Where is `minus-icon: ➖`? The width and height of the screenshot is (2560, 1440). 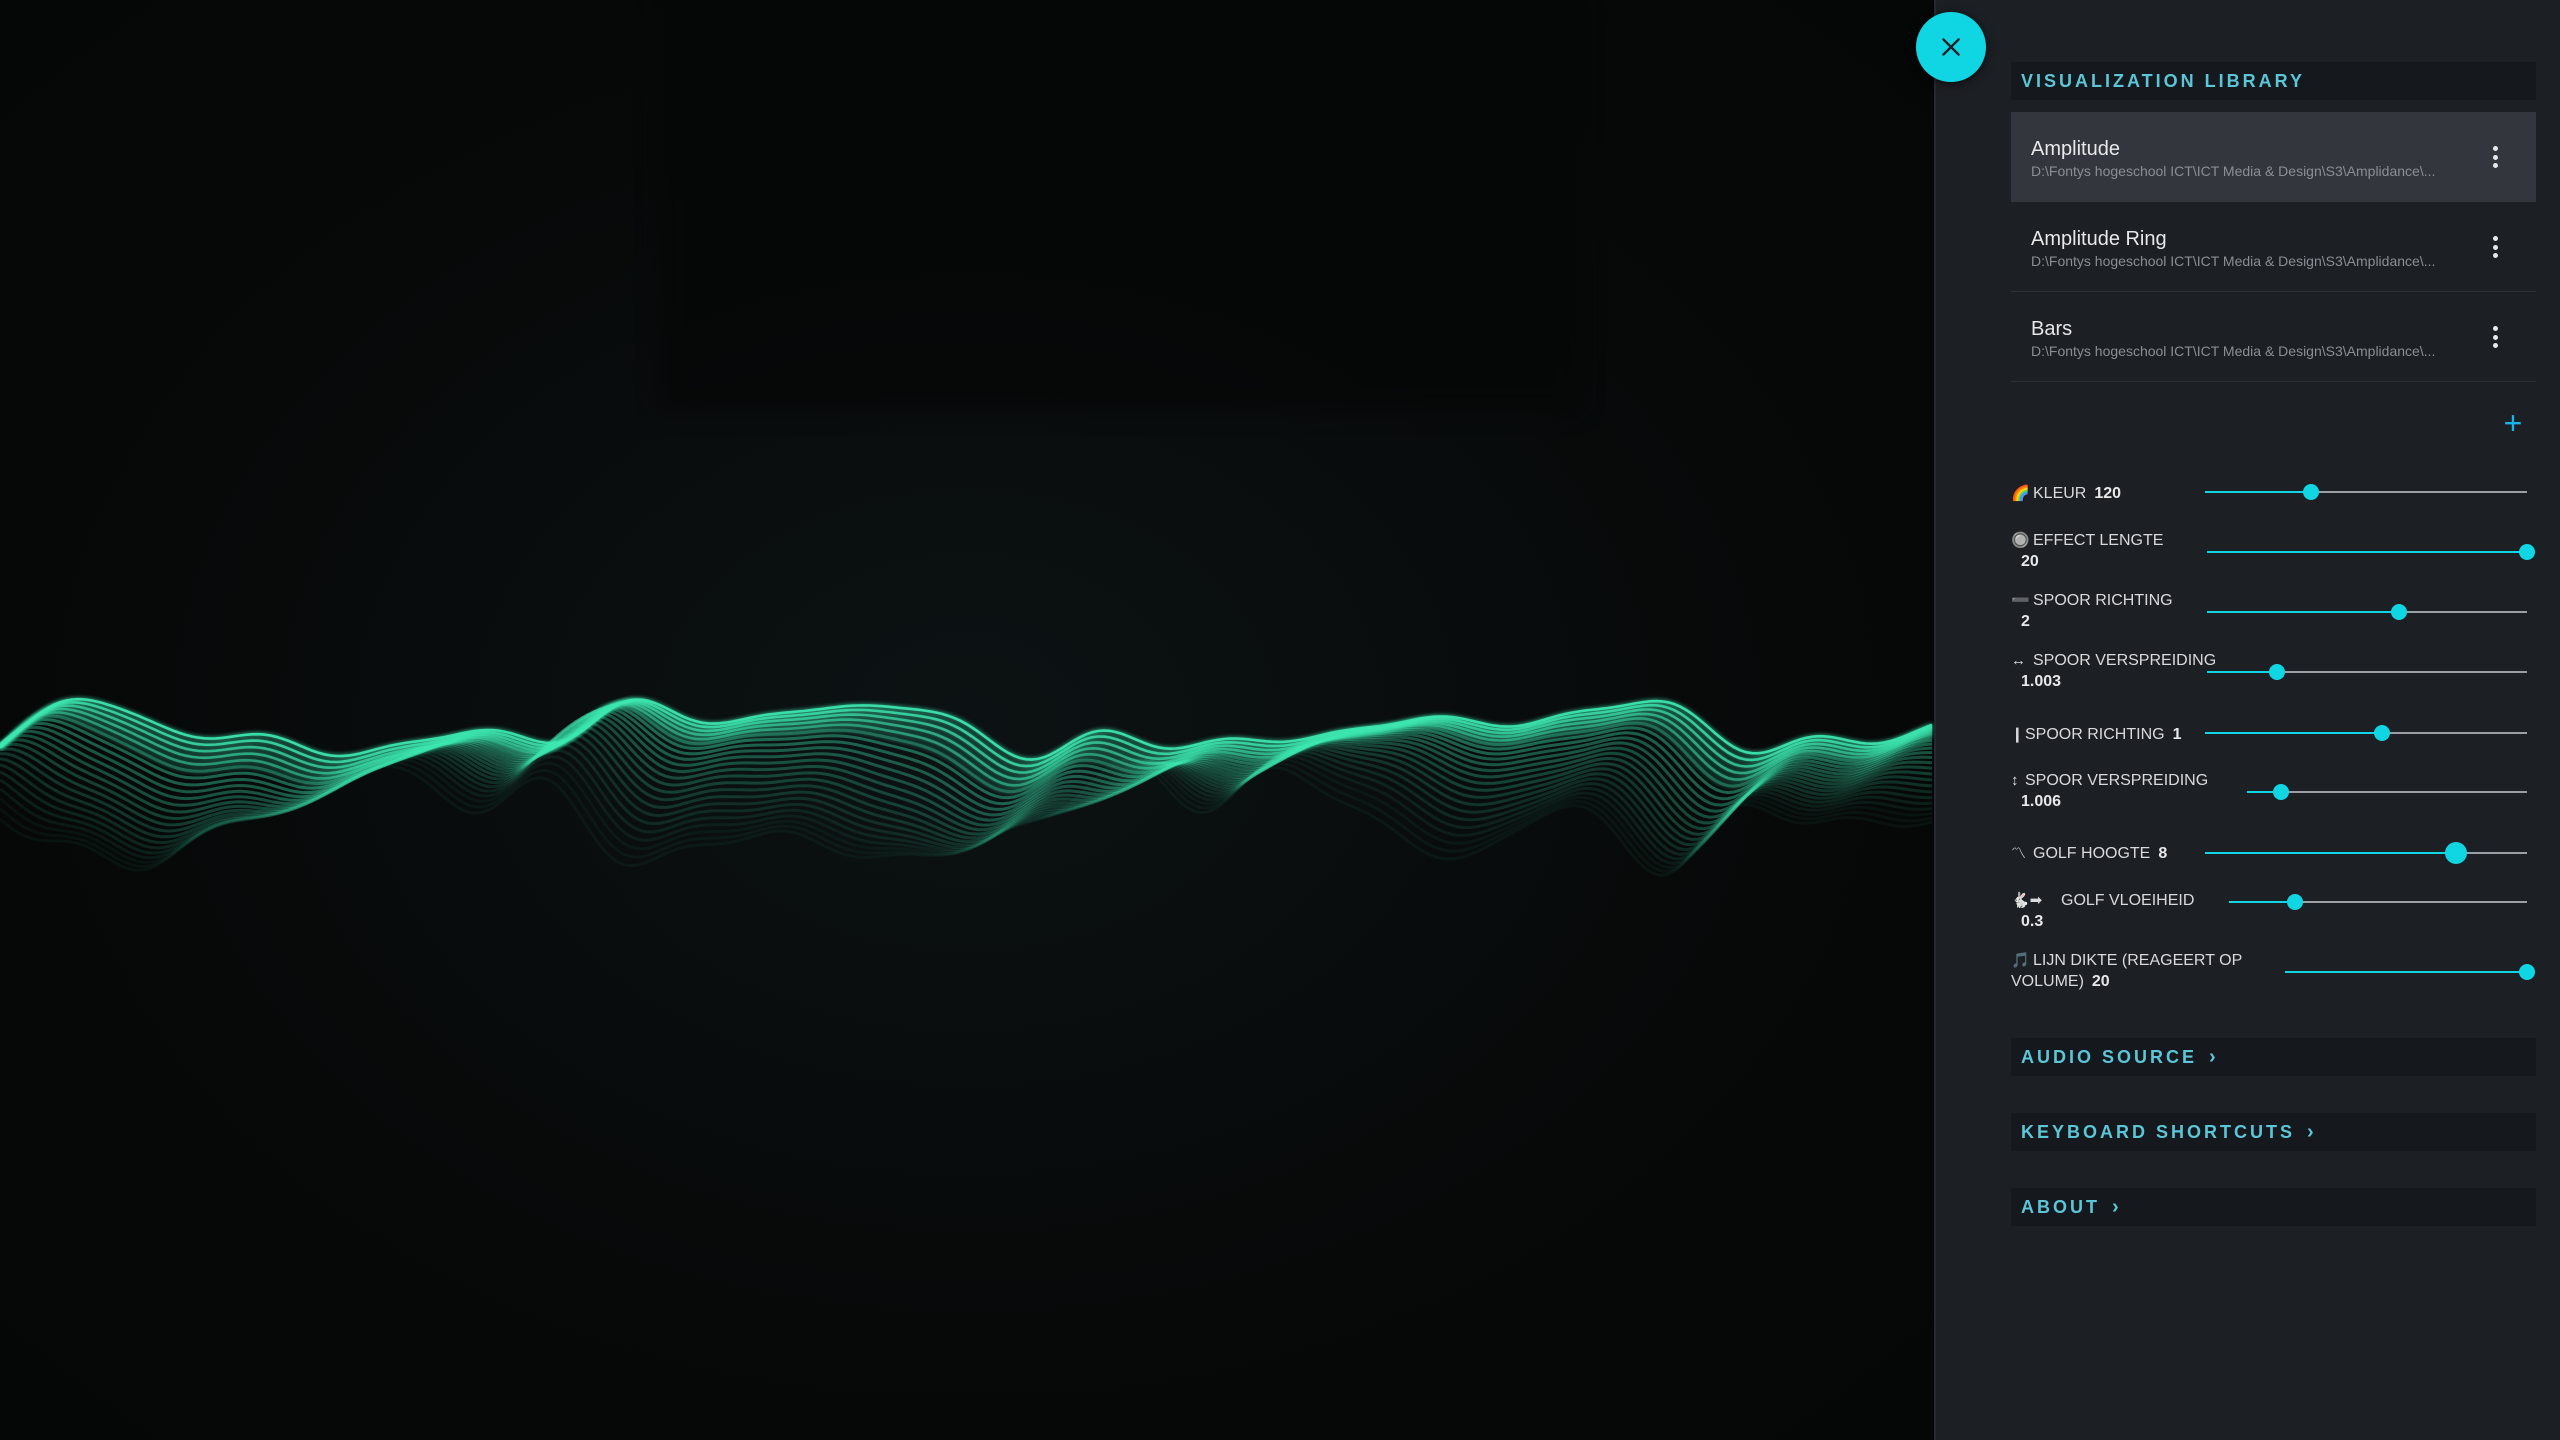 minus-icon: ➖ is located at coordinates (2020, 600).